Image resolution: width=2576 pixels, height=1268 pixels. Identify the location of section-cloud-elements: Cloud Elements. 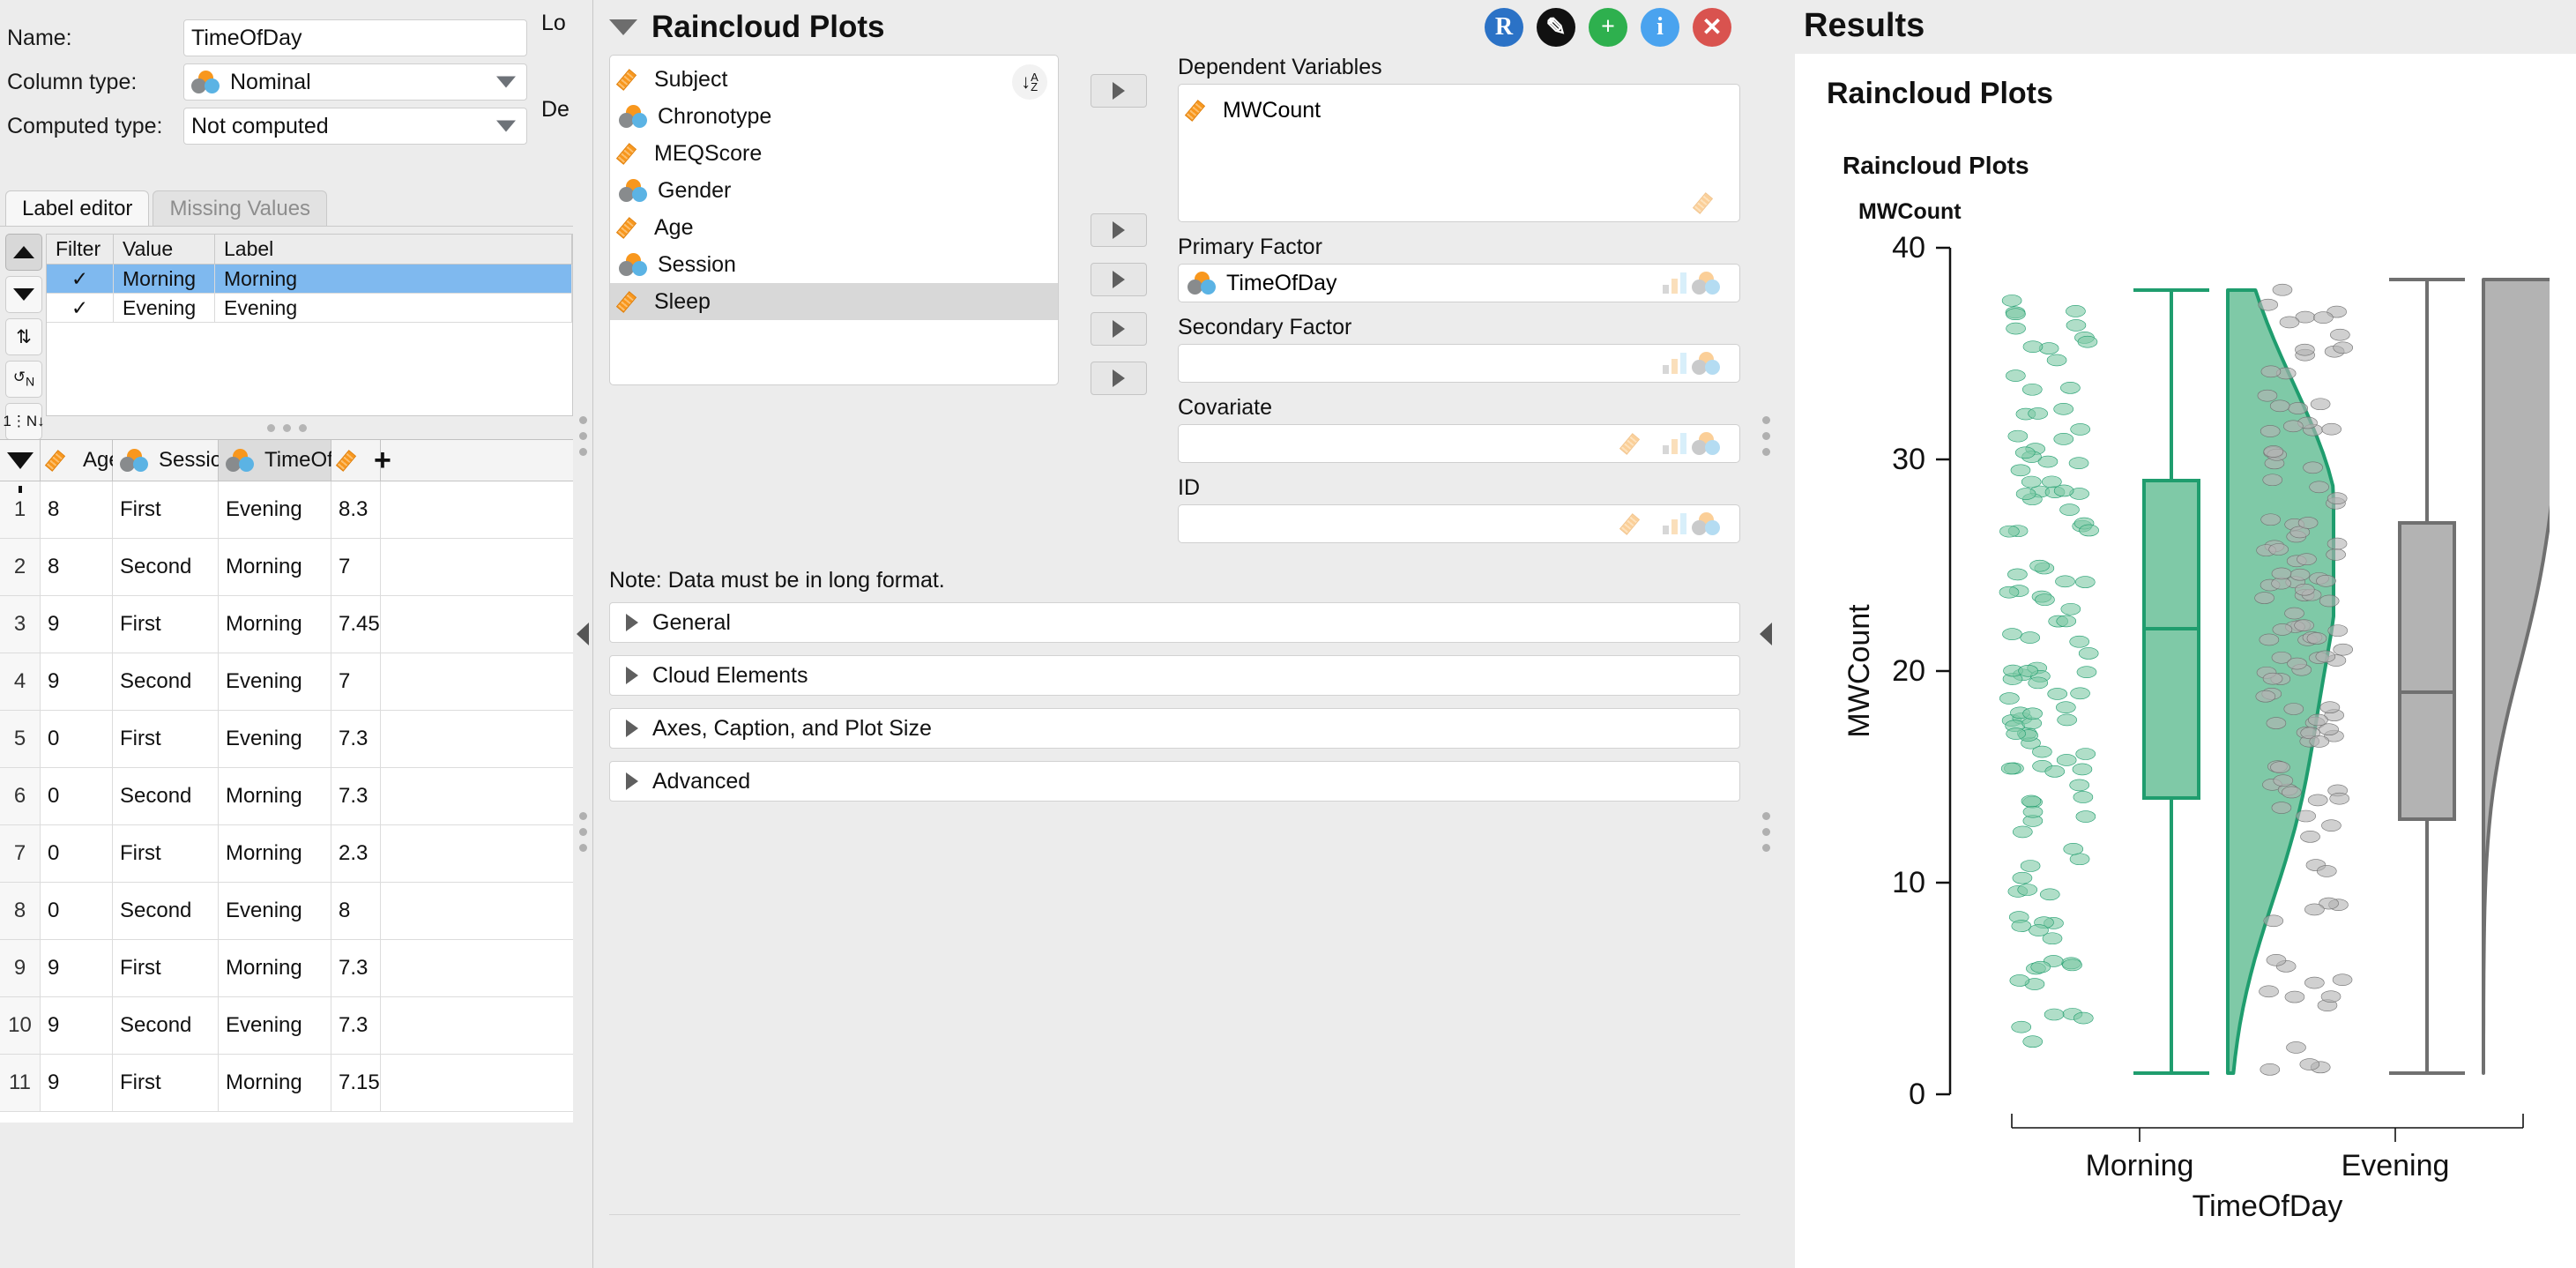
(1174, 675).